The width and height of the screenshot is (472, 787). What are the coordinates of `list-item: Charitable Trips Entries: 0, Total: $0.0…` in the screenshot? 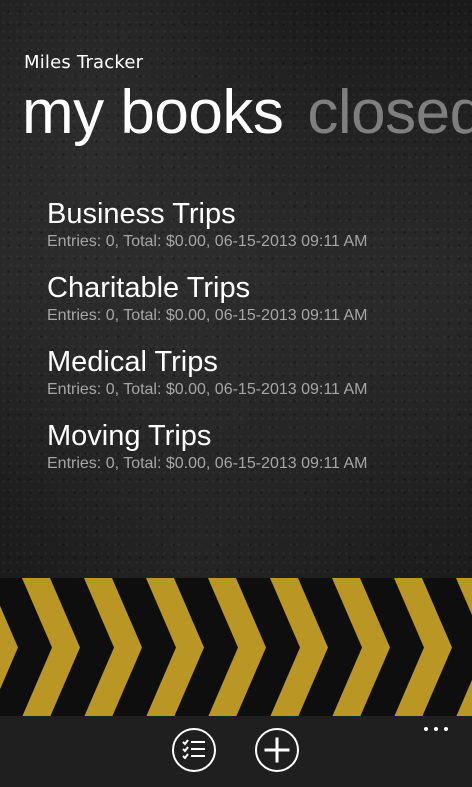 It's located at (257, 308).